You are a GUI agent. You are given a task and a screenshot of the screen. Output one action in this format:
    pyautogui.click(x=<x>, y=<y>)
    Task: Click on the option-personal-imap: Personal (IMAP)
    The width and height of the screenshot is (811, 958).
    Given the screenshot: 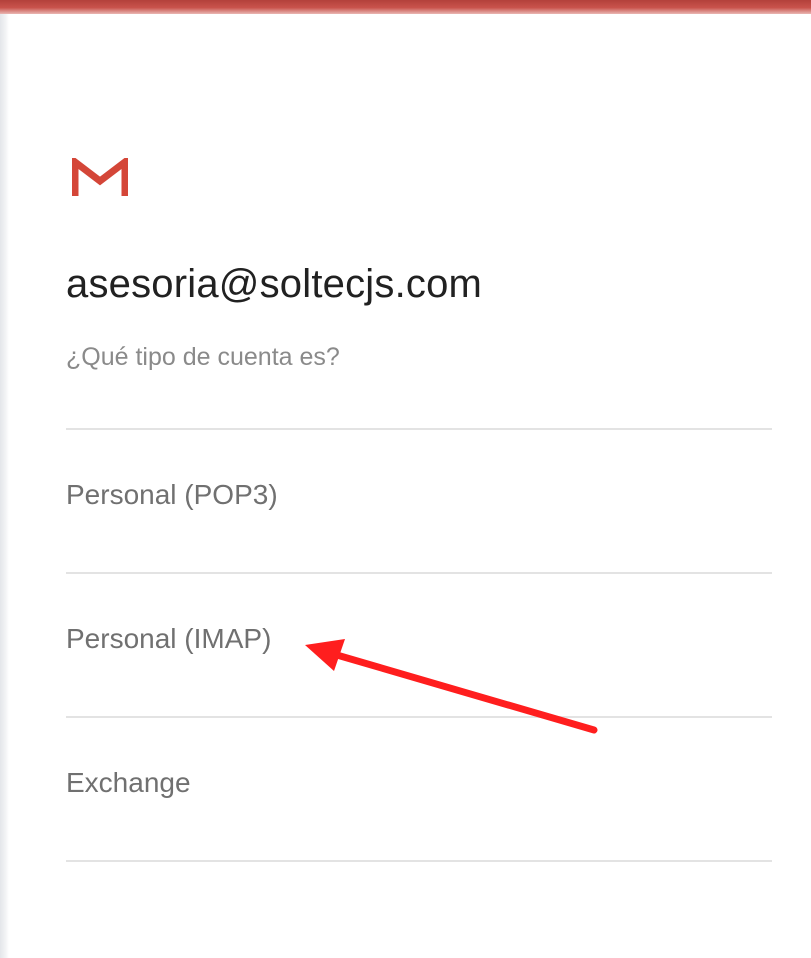 What is the action you would take?
    pyautogui.click(x=419, y=645)
    